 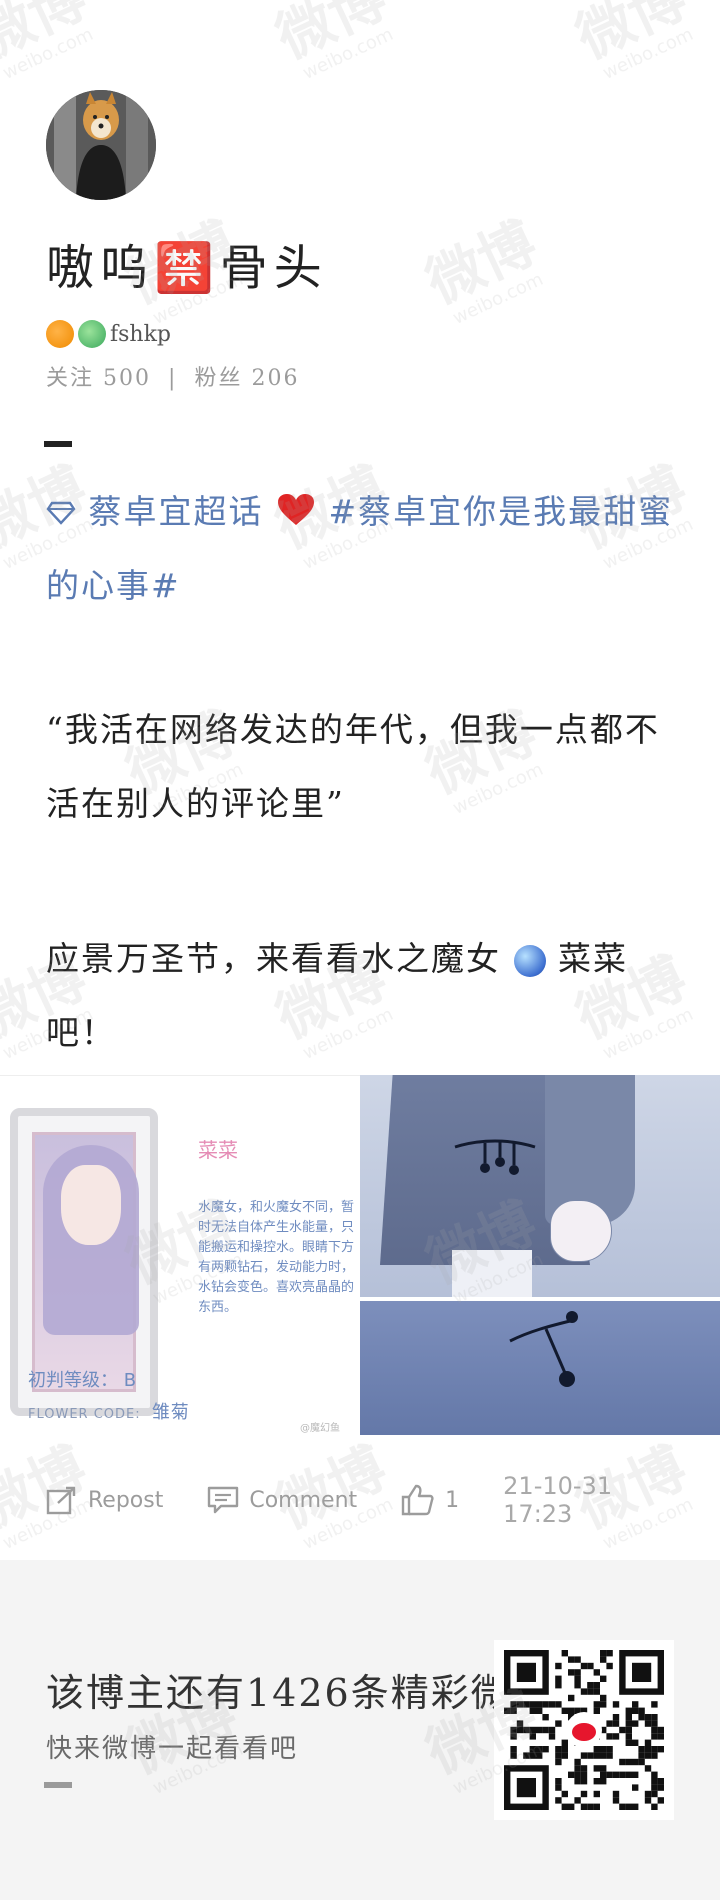 I want to click on promo-subtitle: 快来微博一起看看吧, so click(x=172, y=1749).